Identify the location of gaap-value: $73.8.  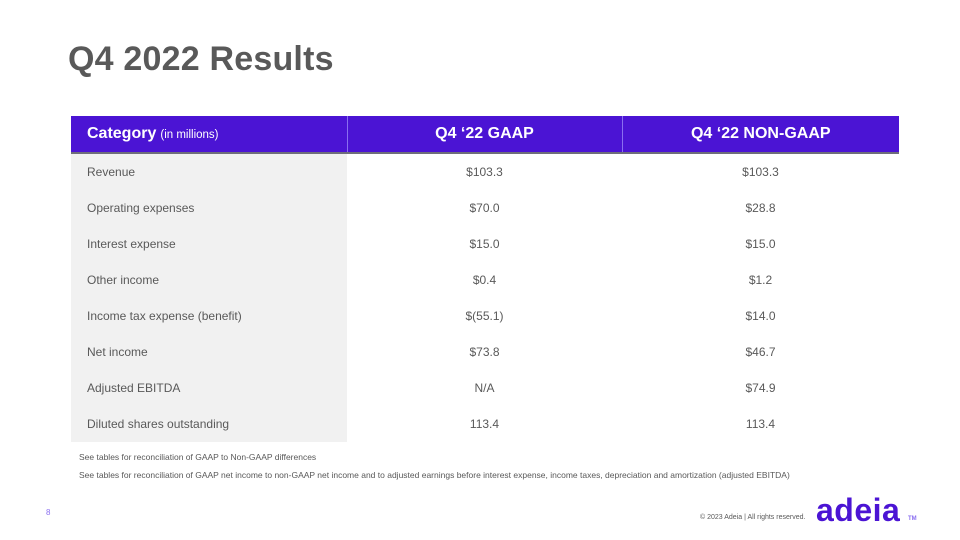
(484, 352).